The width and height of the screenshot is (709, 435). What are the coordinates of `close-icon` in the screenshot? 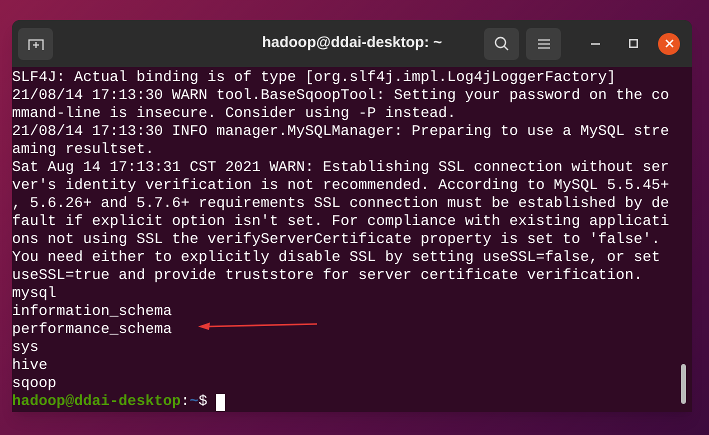 It's located at (669, 43).